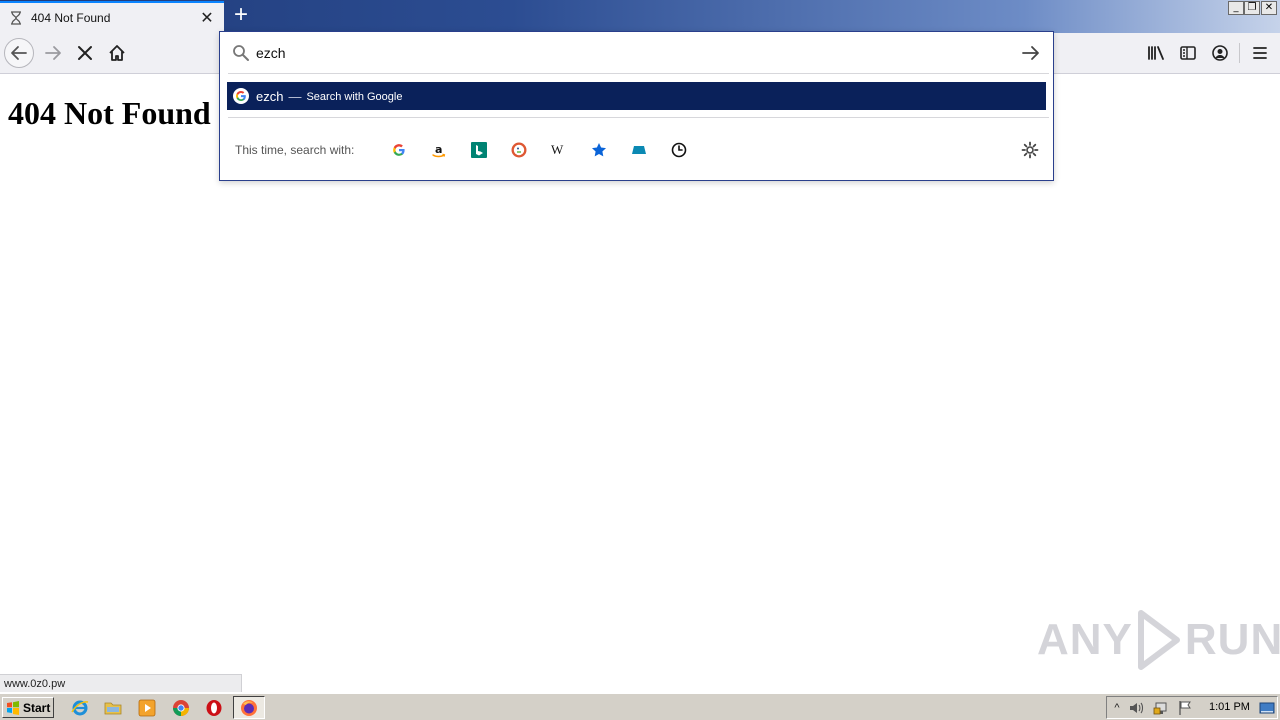 This screenshot has width=1280, height=720. I want to click on forward-button, so click(53, 53).